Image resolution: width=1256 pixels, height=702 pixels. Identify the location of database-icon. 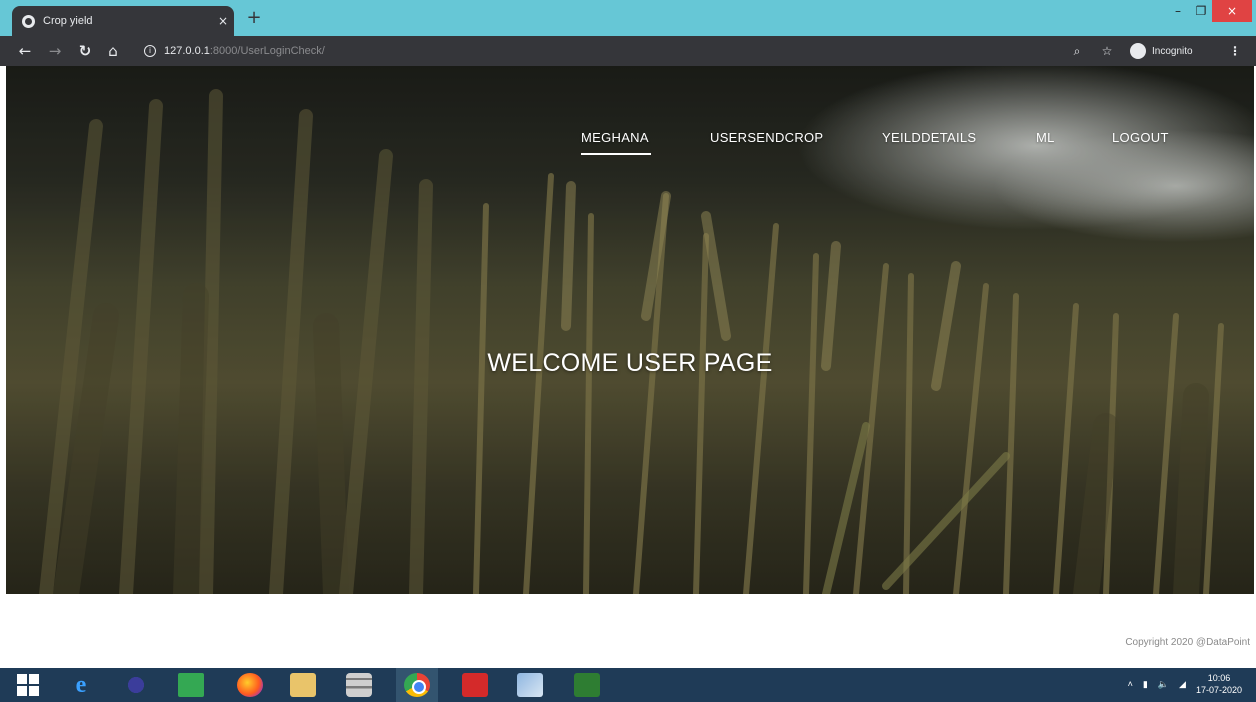
(359, 685).